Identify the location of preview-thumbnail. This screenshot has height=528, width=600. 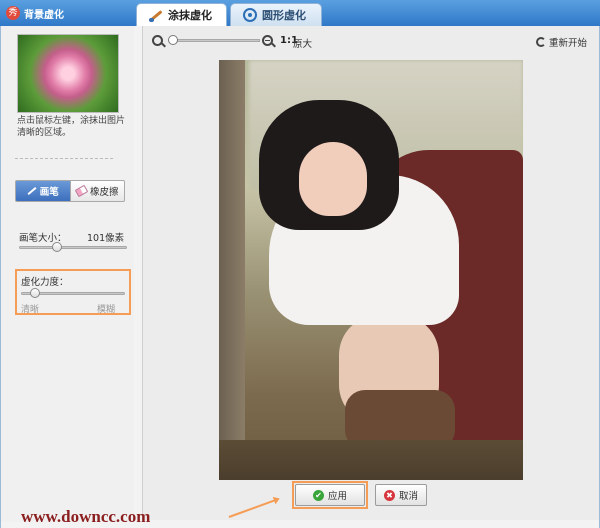
(68, 73).